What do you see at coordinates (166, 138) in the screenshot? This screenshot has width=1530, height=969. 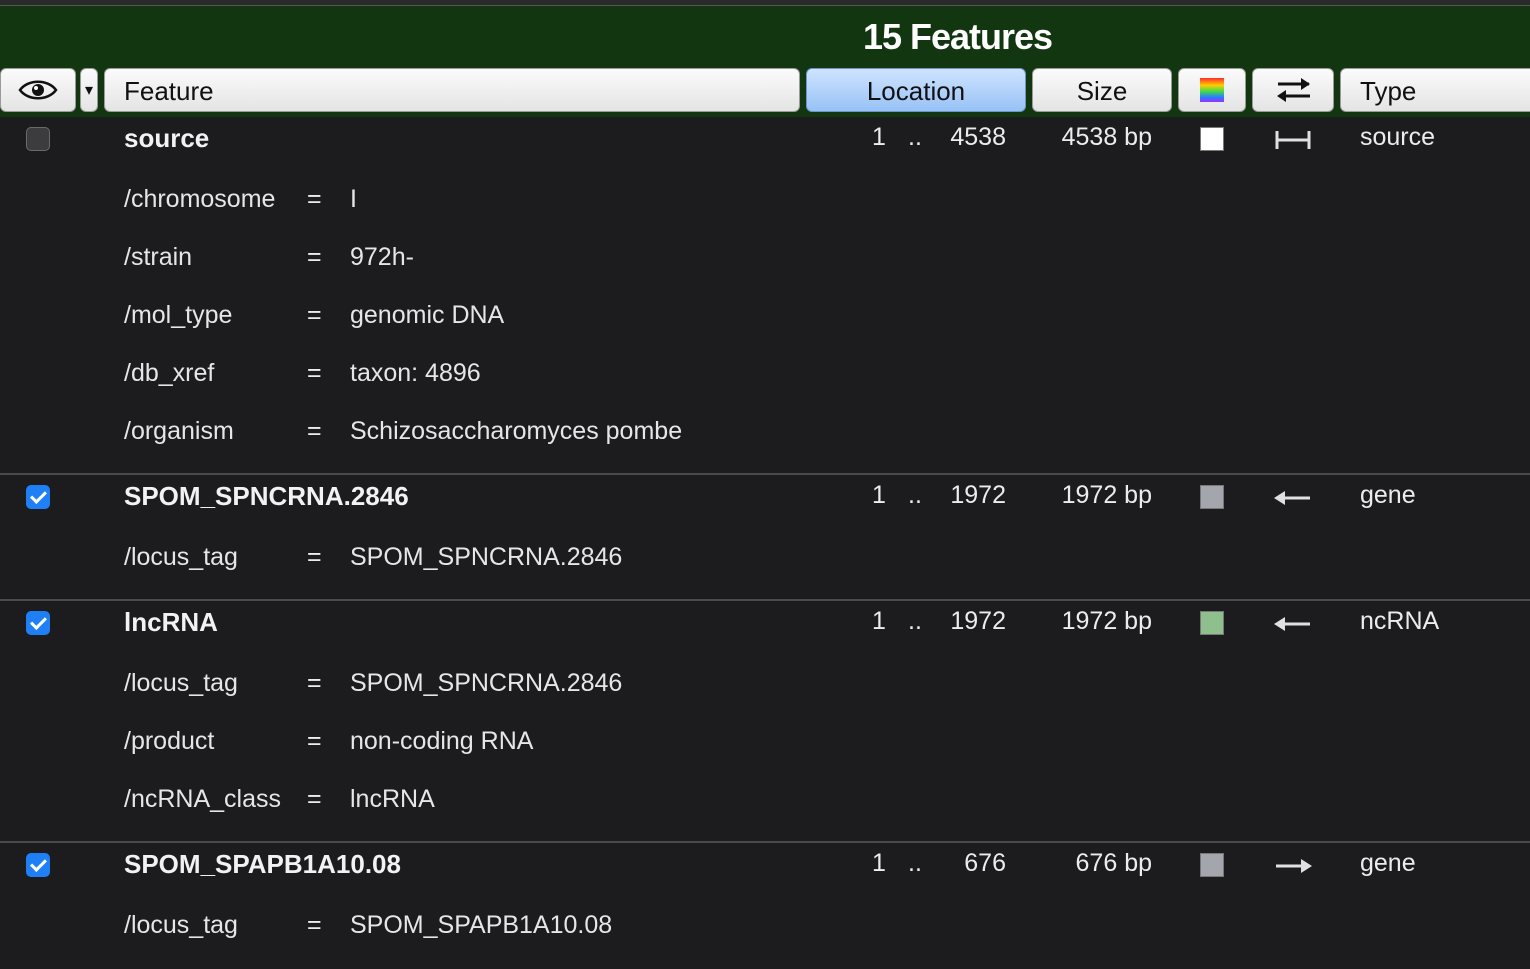 I see `feature-name: source` at bounding box center [166, 138].